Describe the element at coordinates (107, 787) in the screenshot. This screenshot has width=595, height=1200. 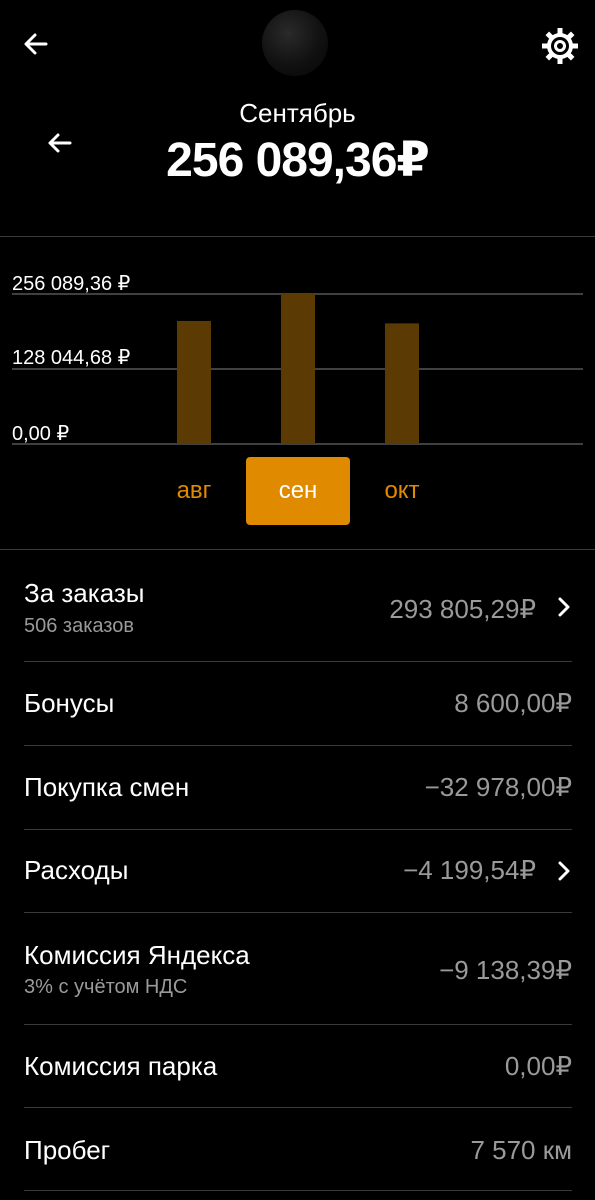
I see `row-label: Покупка смен` at that location.